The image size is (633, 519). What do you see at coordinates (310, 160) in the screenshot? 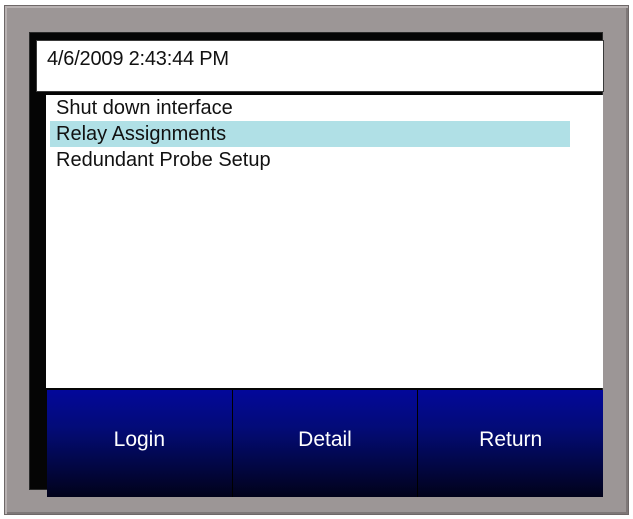
I see `menu-item-redundant-probe-setup: Redundant Probe Setup` at bounding box center [310, 160].